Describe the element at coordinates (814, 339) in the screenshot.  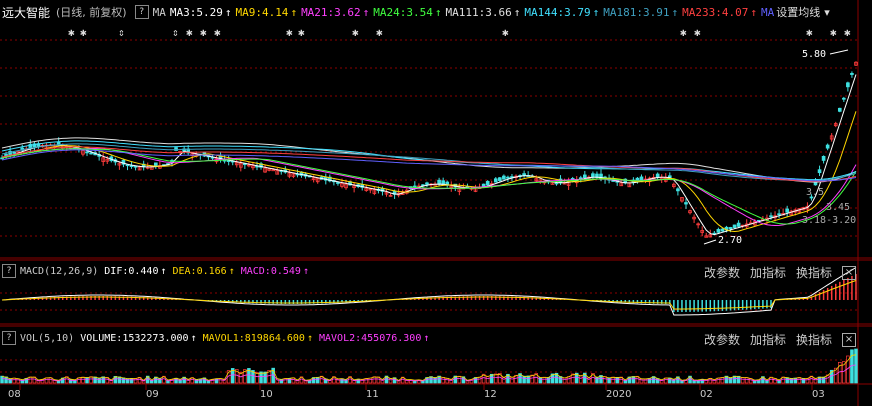
I see `vol-switch-indicator-button: 换指标` at that location.